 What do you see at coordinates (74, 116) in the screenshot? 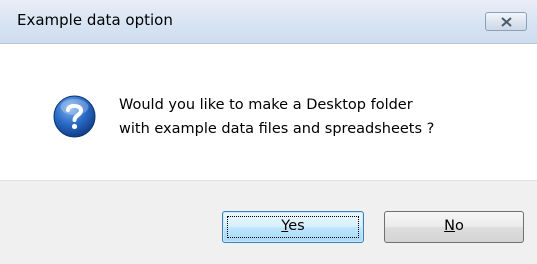
I see `question-icon` at bounding box center [74, 116].